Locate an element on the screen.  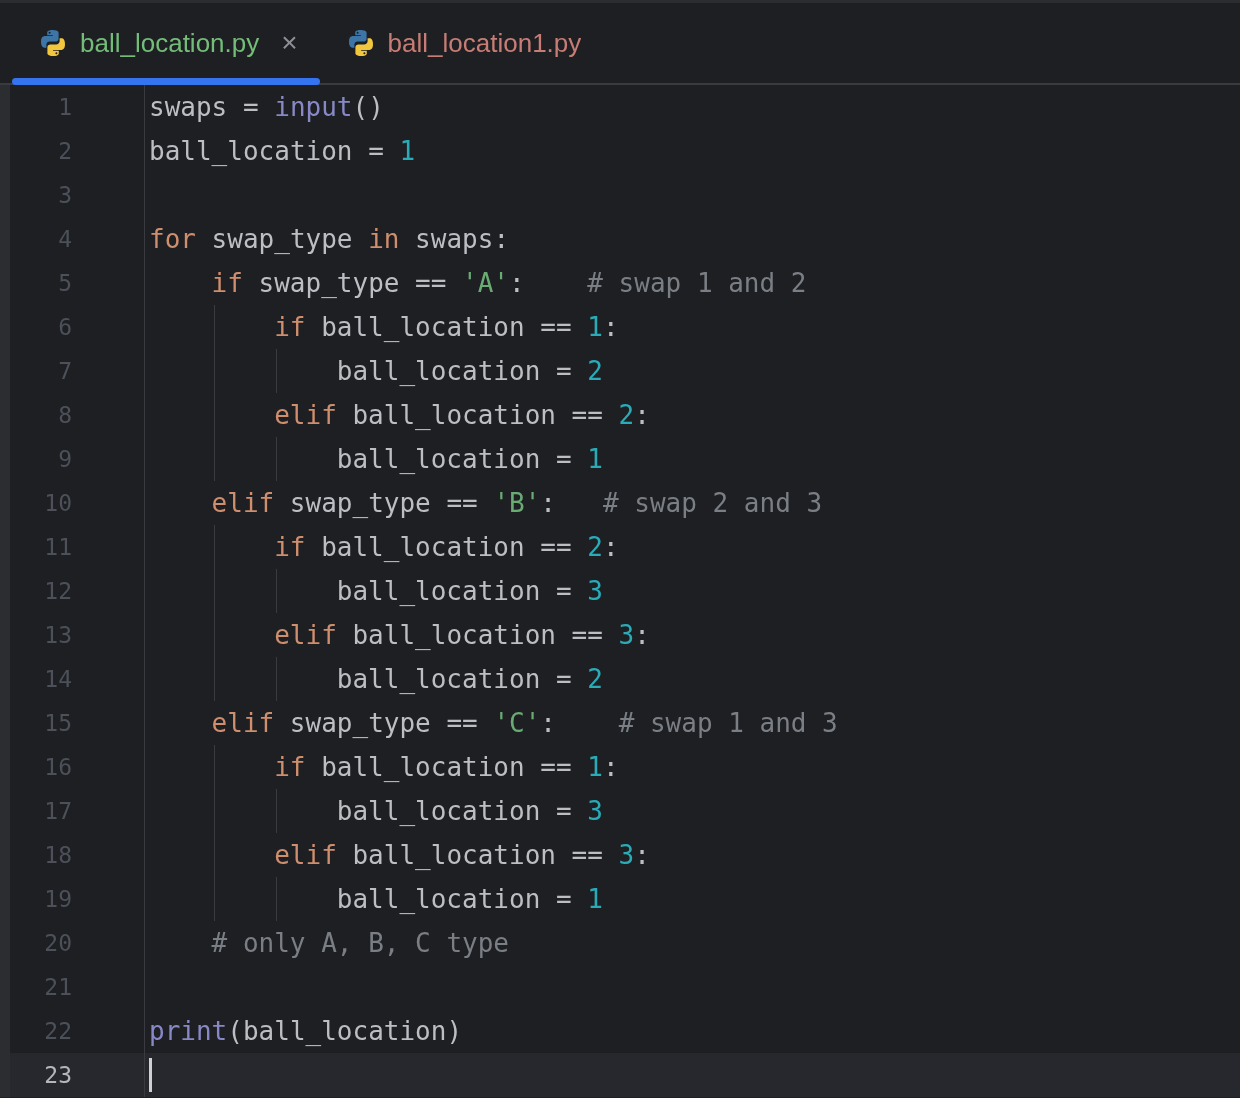
code-line: swaps = input() is located at coordinates (266, 107).